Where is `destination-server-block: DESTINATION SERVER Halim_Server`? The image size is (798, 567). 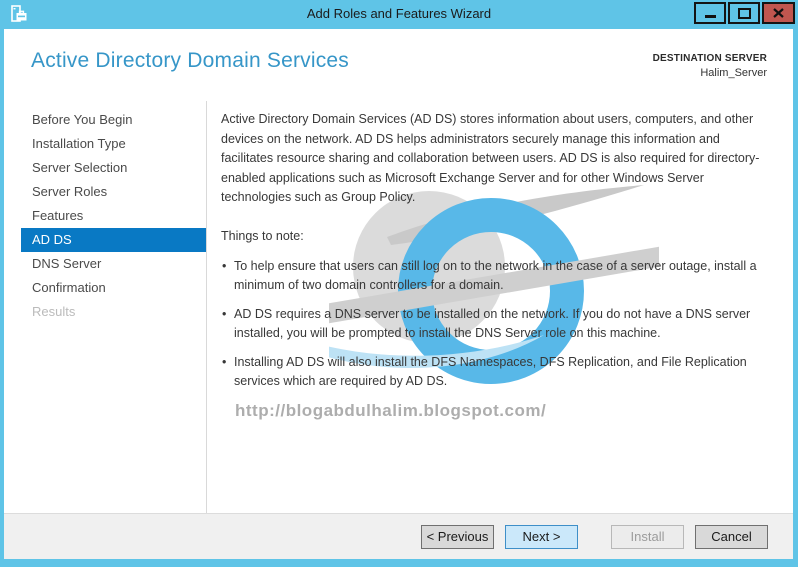
destination-server-block: DESTINATION SERVER Halim_Server is located at coordinates (710, 66).